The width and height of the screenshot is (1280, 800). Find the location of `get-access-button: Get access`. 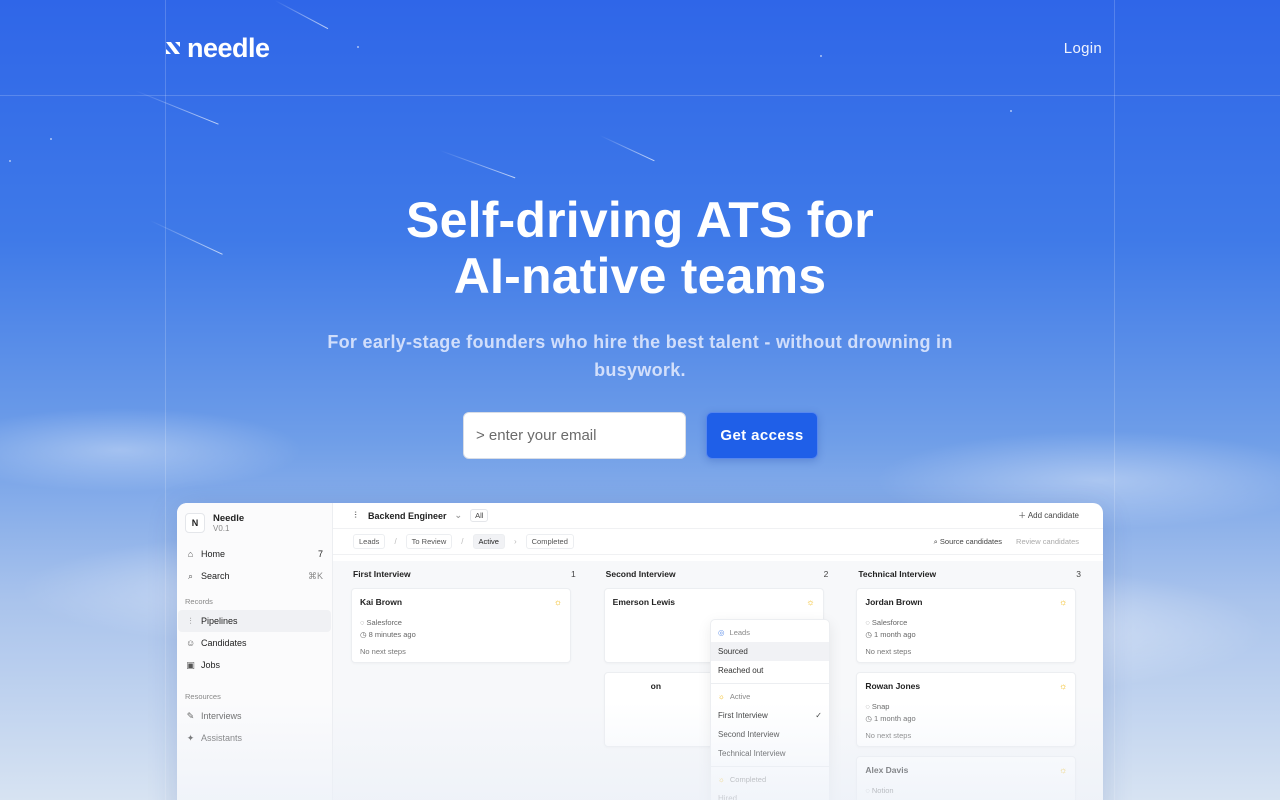

get-access-button: Get access is located at coordinates (762, 435).